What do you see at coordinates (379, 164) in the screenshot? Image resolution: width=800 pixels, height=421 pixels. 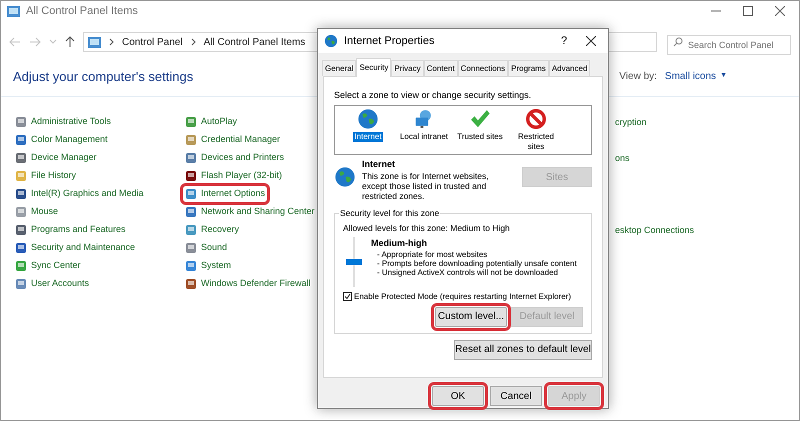 I see `zone-name: Internet` at bounding box center [379, 164].